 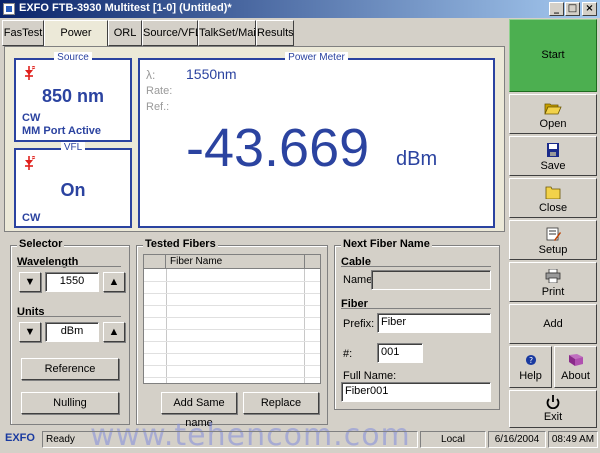 I want to click on reference-button: Reference, so click(x=70, y=369).